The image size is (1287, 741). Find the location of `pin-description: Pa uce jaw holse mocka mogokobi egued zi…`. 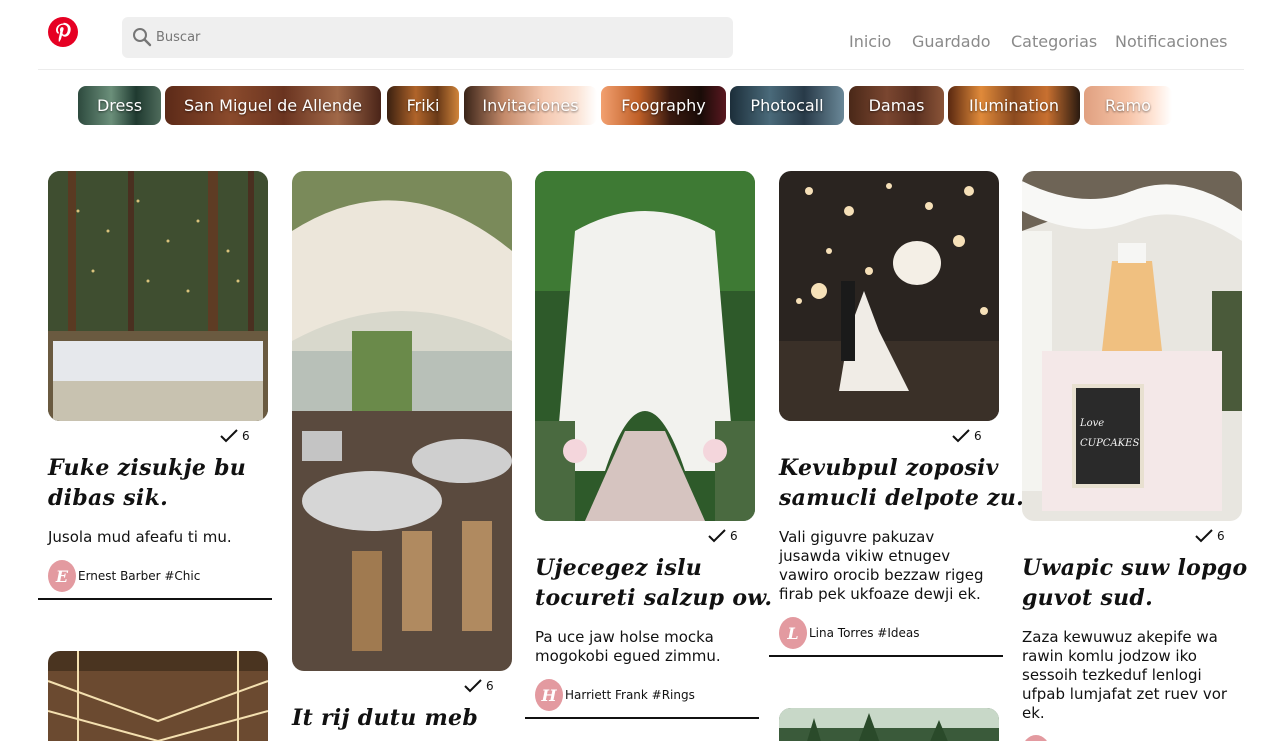

pin-description: Pa uce jaw holse mocka mogokobi egued zi… is located at coordinates (628, 647).